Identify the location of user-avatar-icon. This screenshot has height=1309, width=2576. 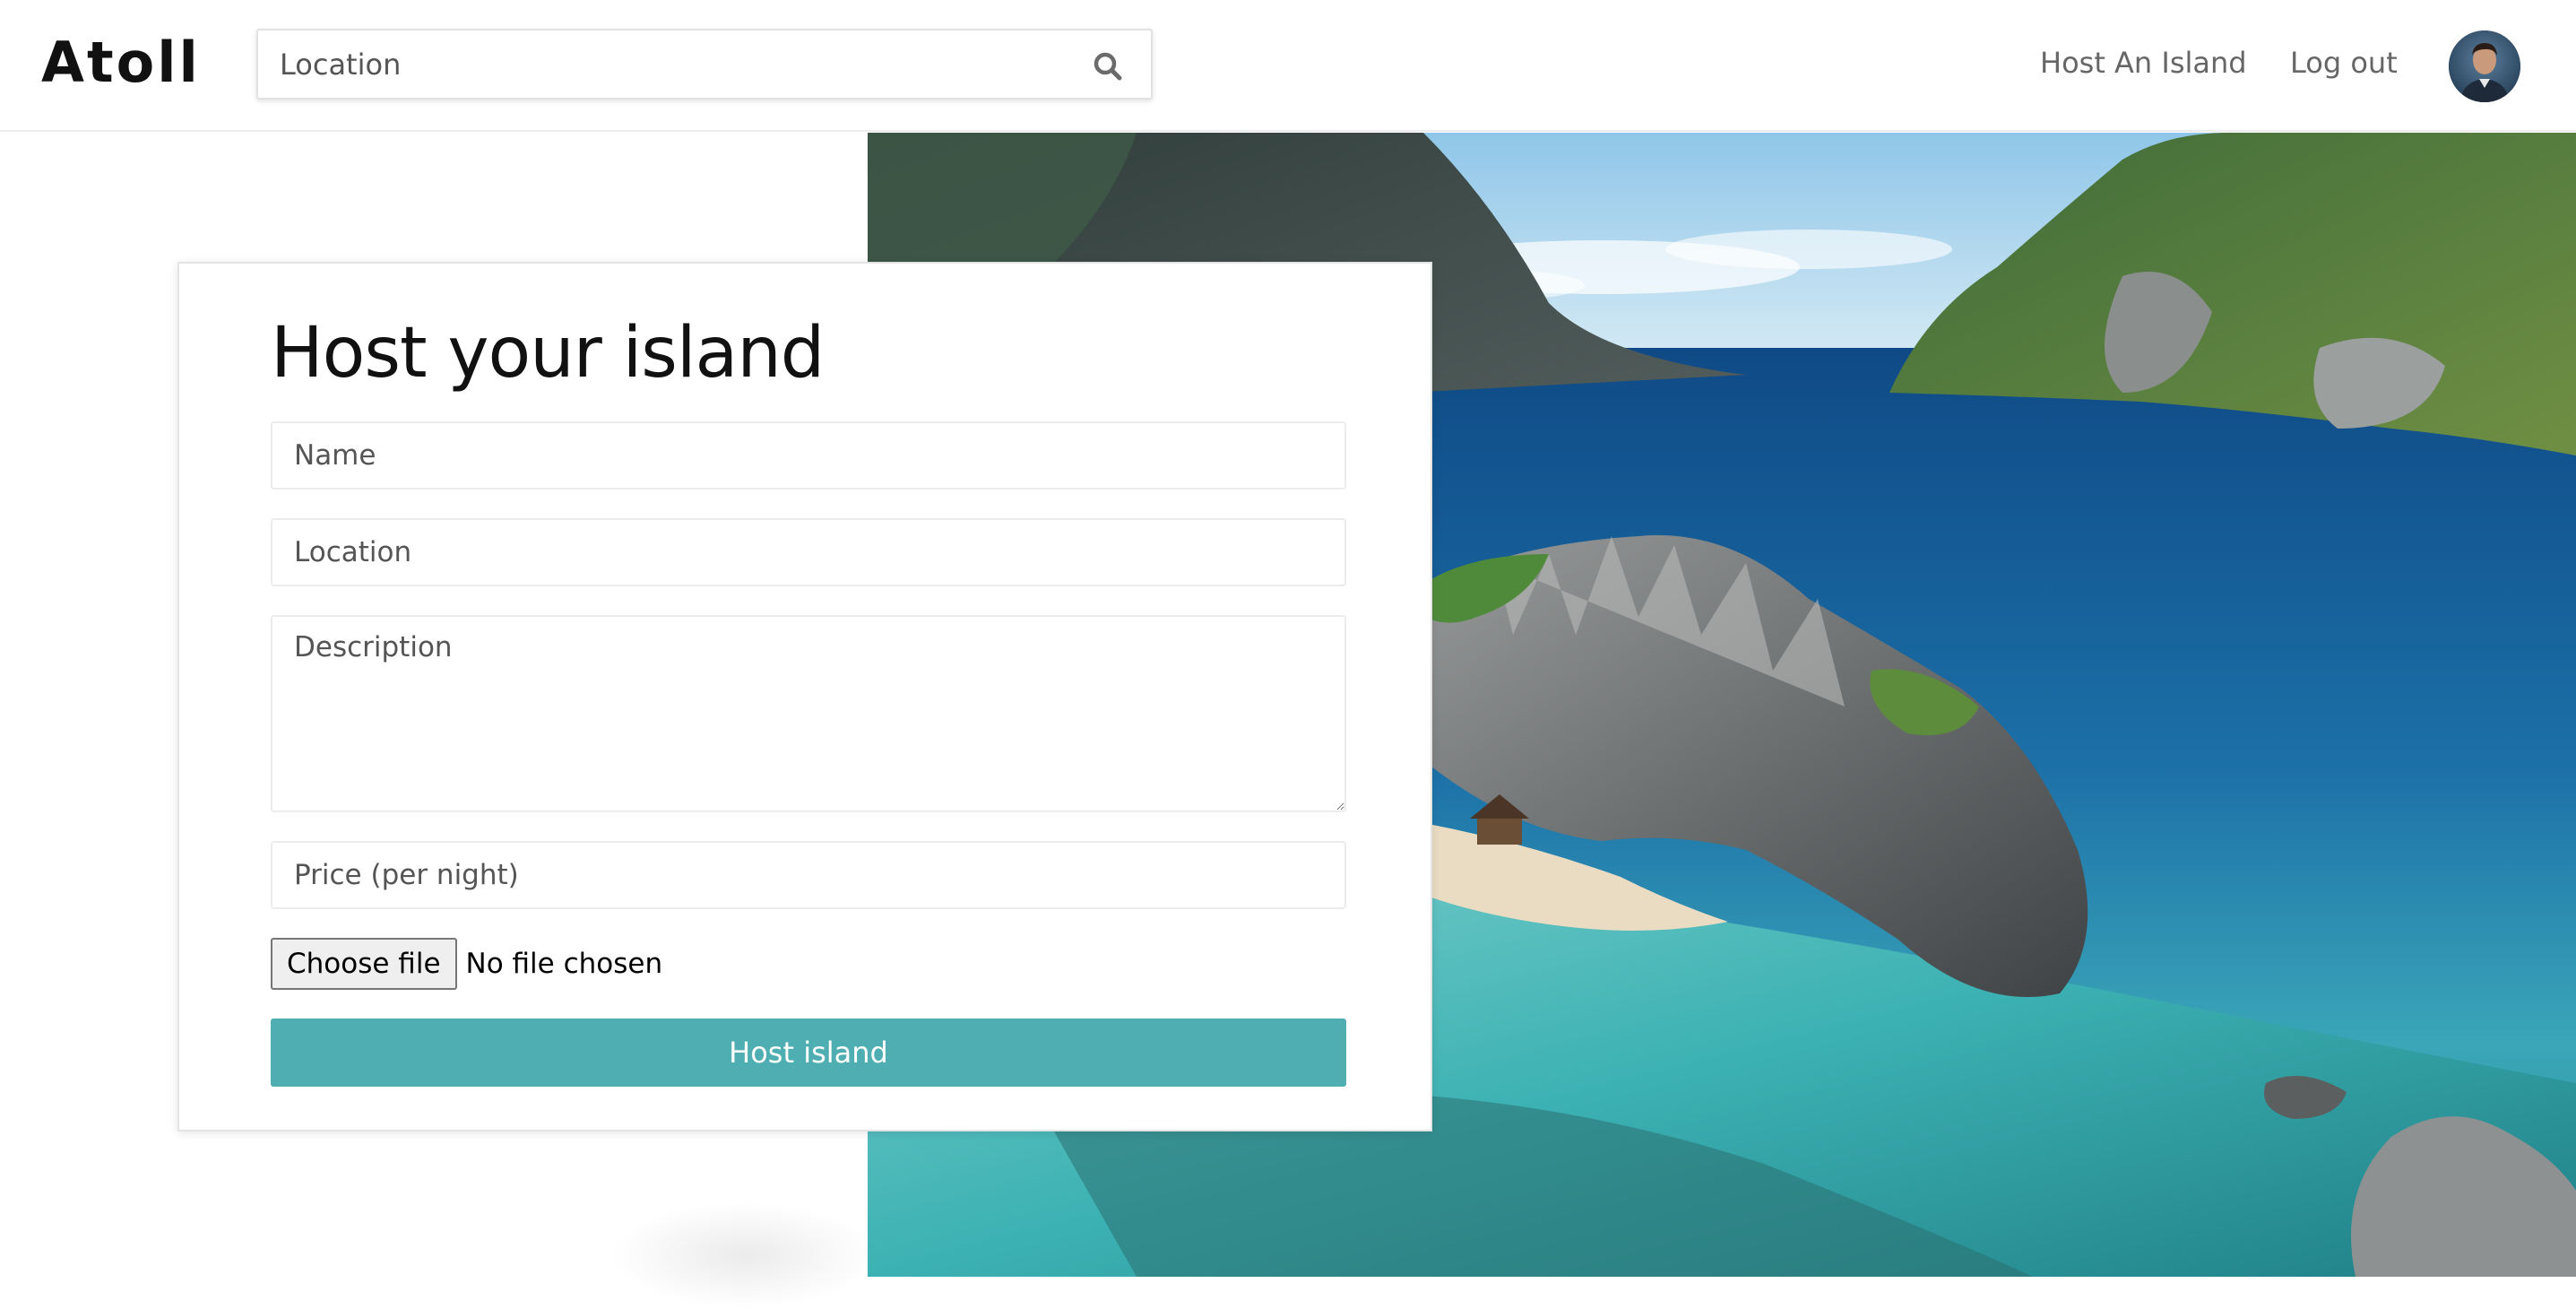
(2484, 66).